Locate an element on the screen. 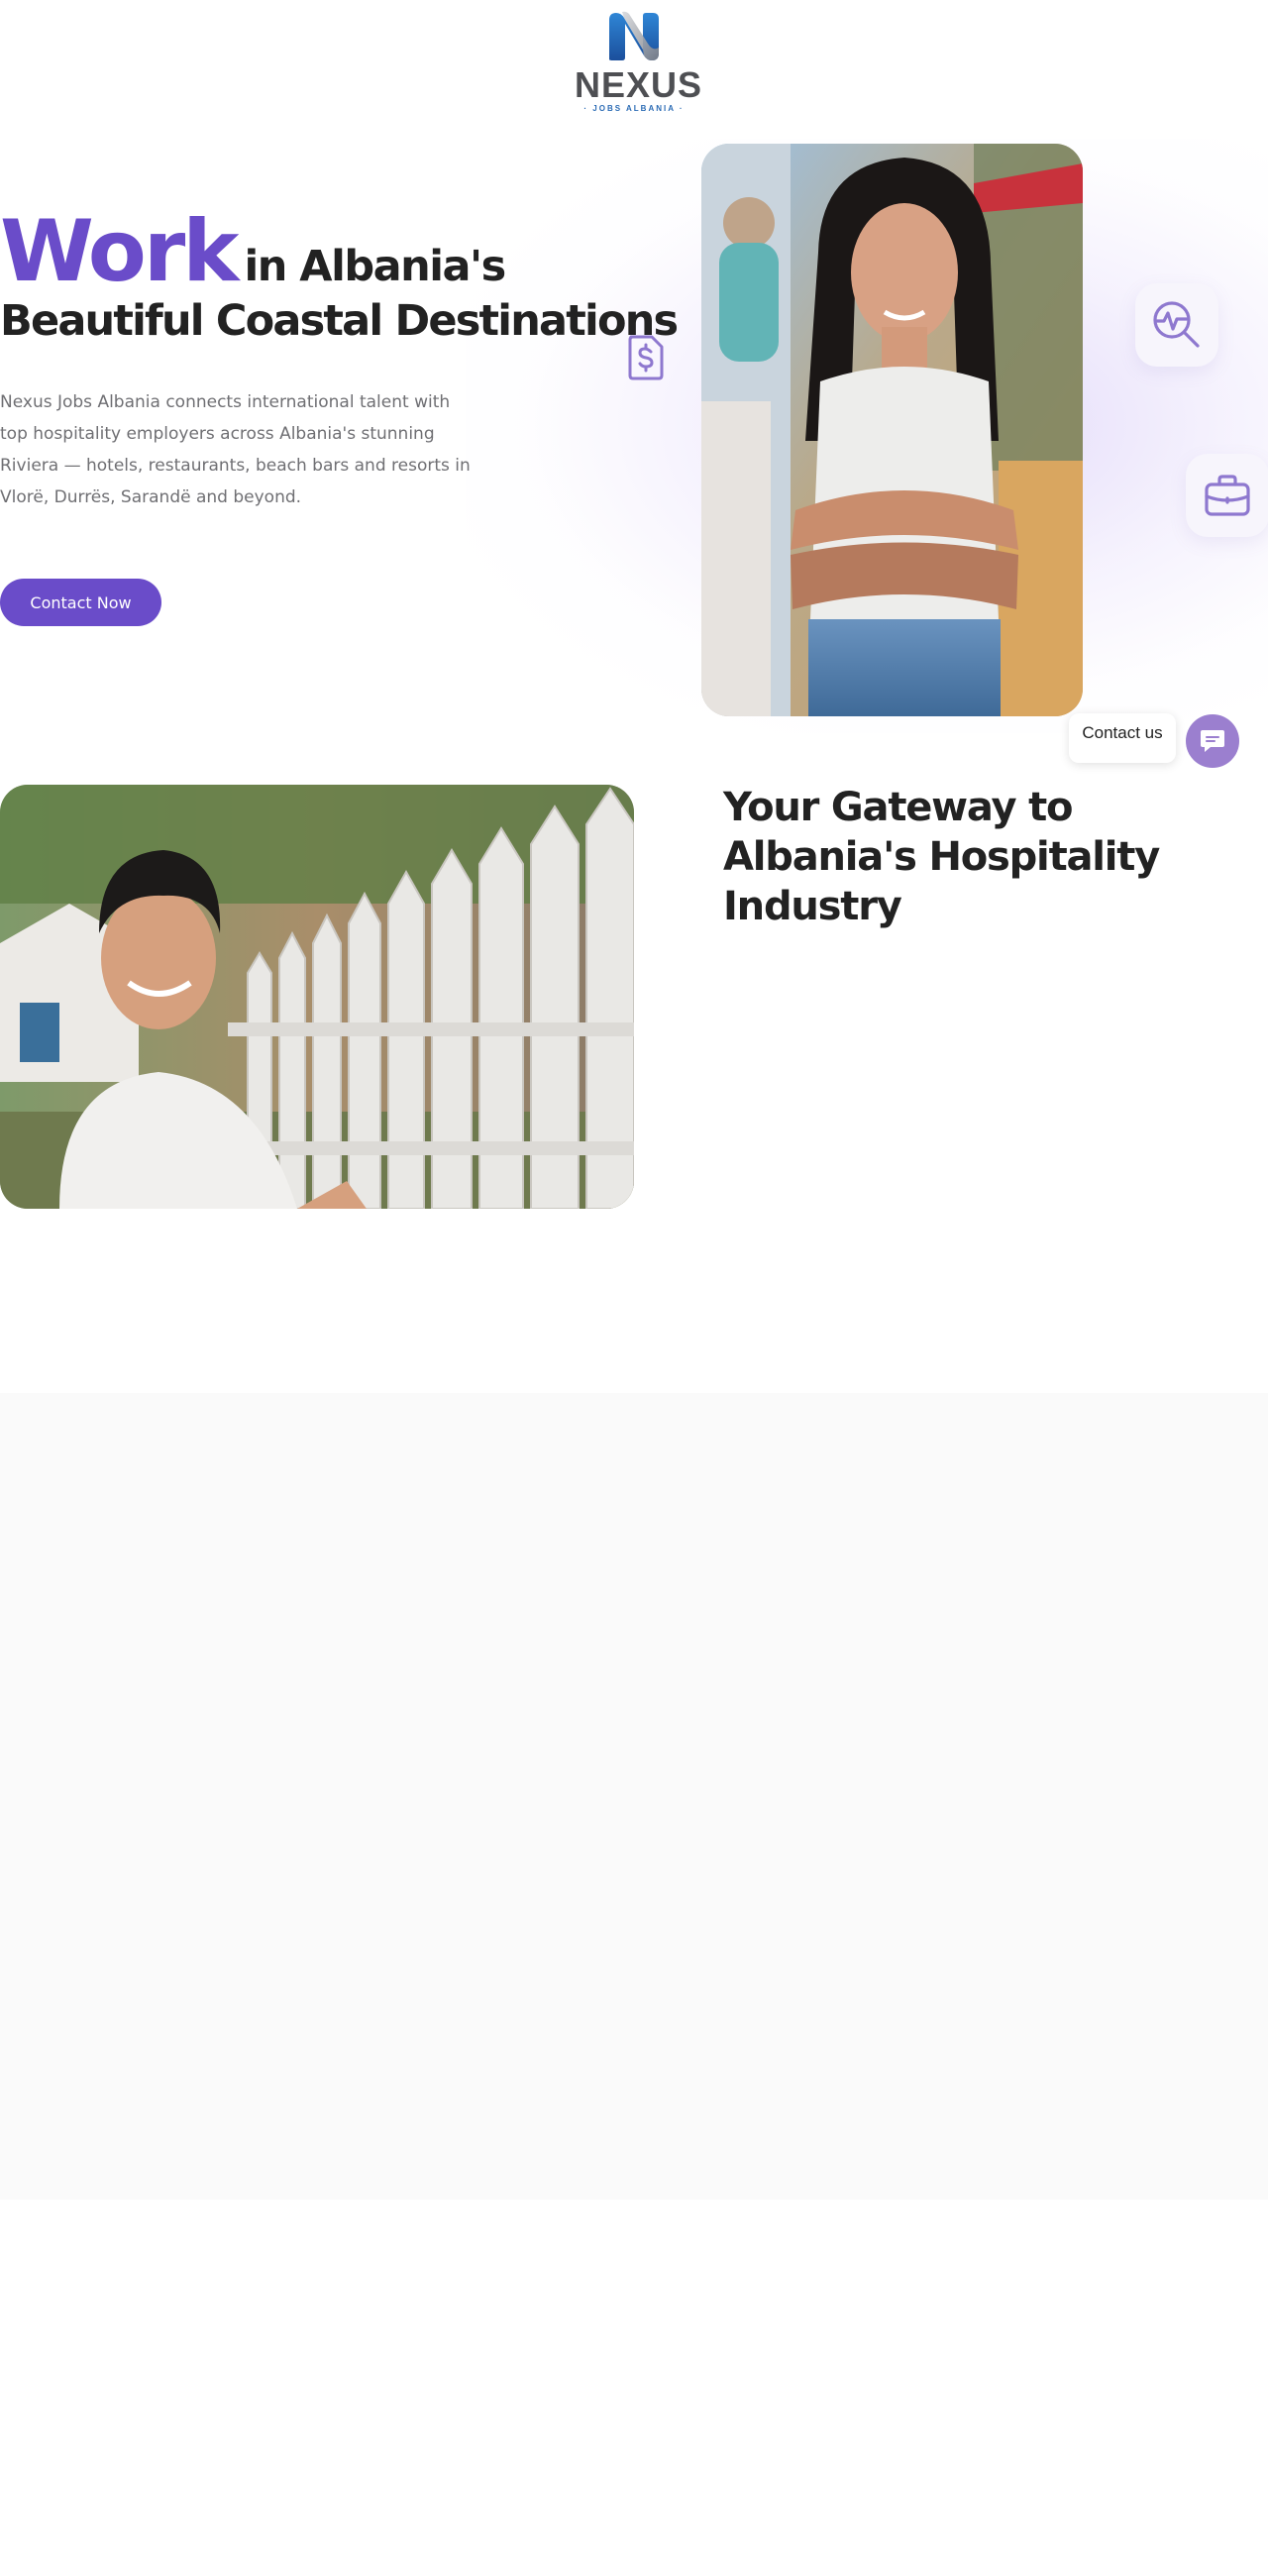 Image resolution: width=1268 pixels, height=2576 pixels. chat-tooltip: Contact us is located at coordinates (1122, 738).